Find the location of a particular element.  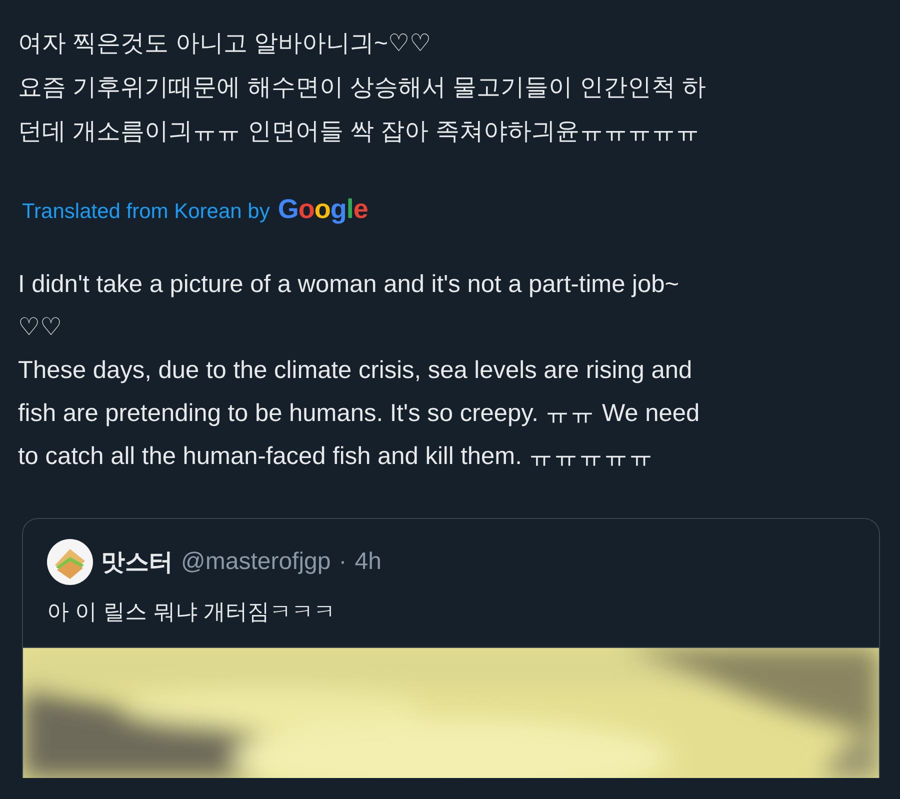

display-name: 맛스터 is located at coordinates (137, 562).